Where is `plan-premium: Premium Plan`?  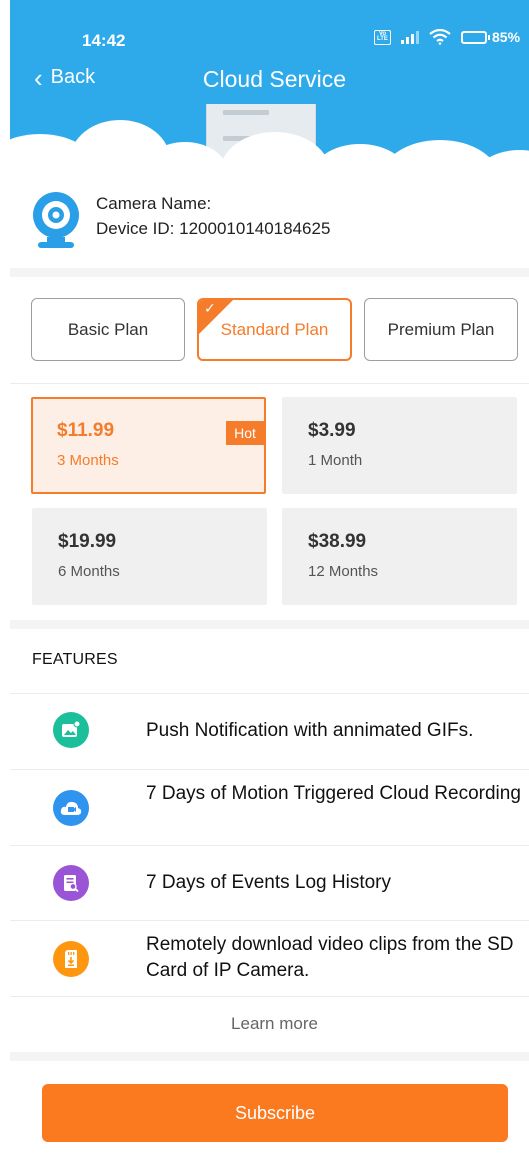 plan-premium: Premium Plan is located at coordinates (441, 329).